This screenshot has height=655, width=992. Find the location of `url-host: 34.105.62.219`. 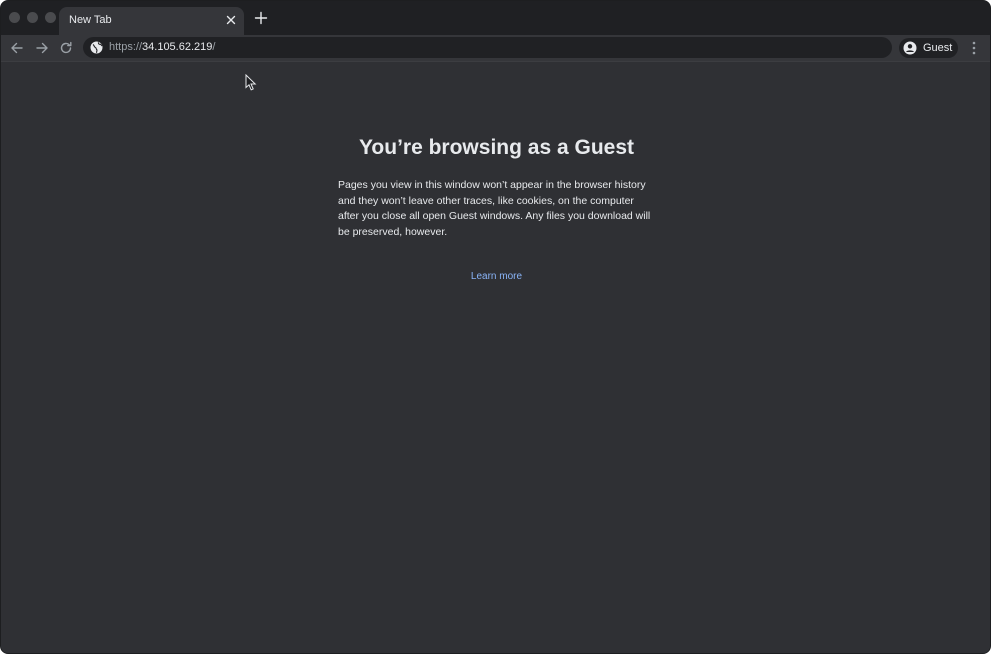

url-host: 34.105.62.219 is located at coordinates (177, 47).